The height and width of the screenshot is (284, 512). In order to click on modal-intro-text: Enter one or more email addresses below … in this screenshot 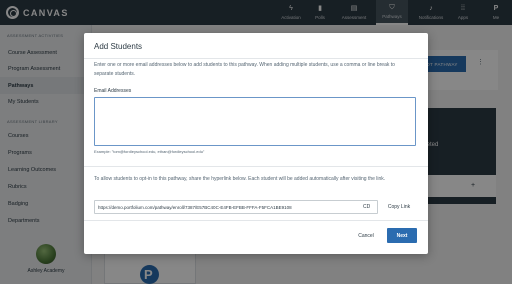, I will do `click(244, 69)`.